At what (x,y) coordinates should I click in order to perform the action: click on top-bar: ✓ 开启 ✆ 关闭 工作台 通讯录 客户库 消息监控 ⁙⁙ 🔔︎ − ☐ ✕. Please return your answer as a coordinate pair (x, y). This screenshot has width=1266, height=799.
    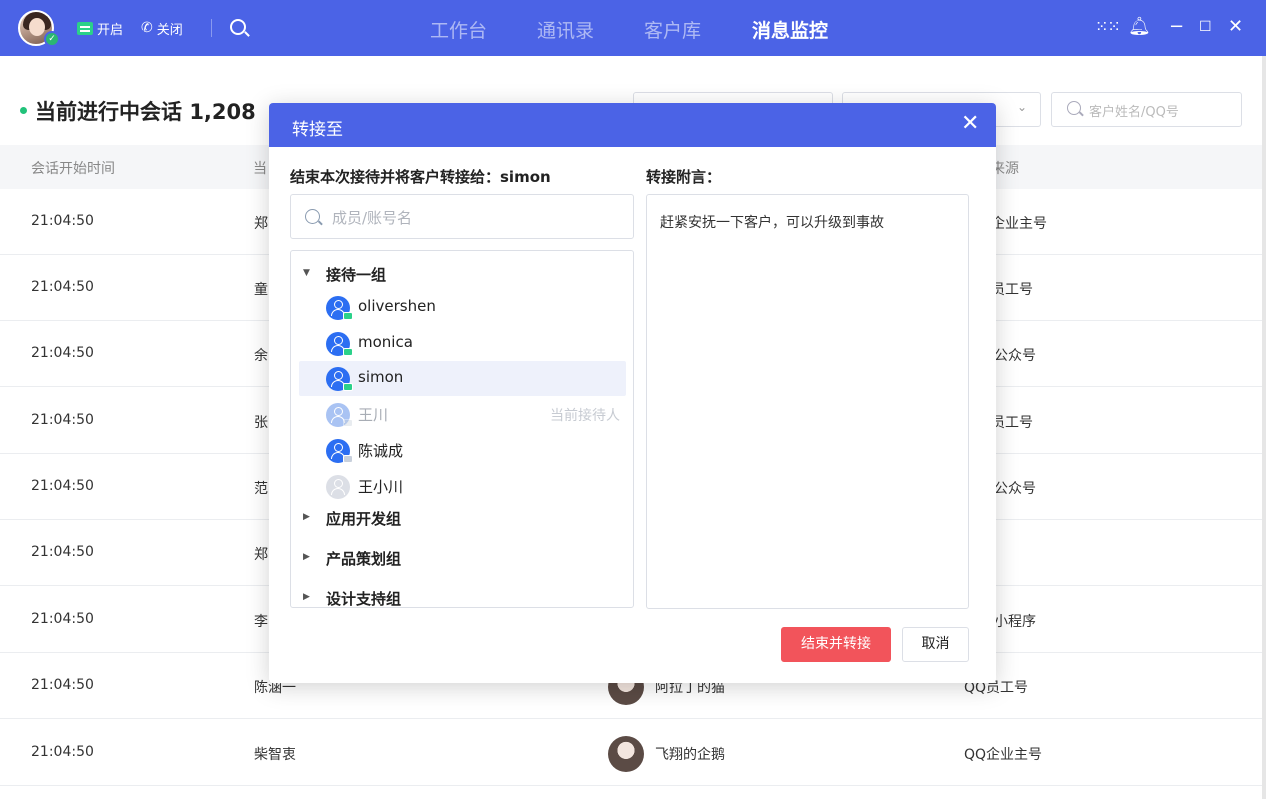
    Looking at the image, I should click on (633, 28).